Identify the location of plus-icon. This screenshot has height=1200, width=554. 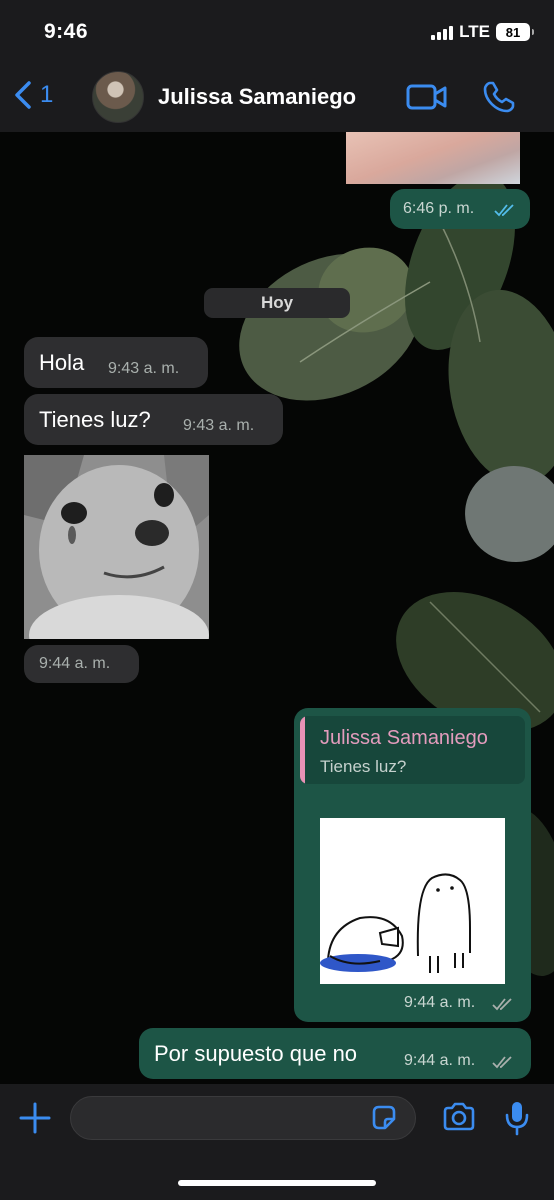
(35, 1118).